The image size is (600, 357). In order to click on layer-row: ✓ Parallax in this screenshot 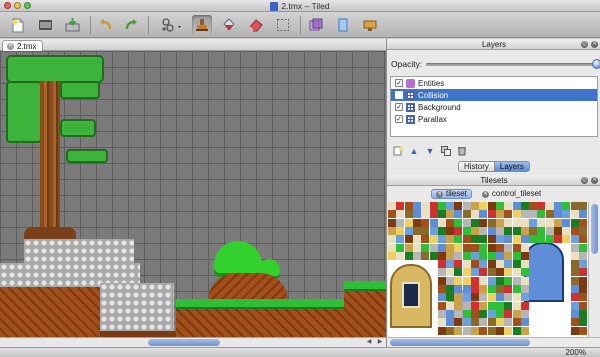, I will do `click(494, 119)`.